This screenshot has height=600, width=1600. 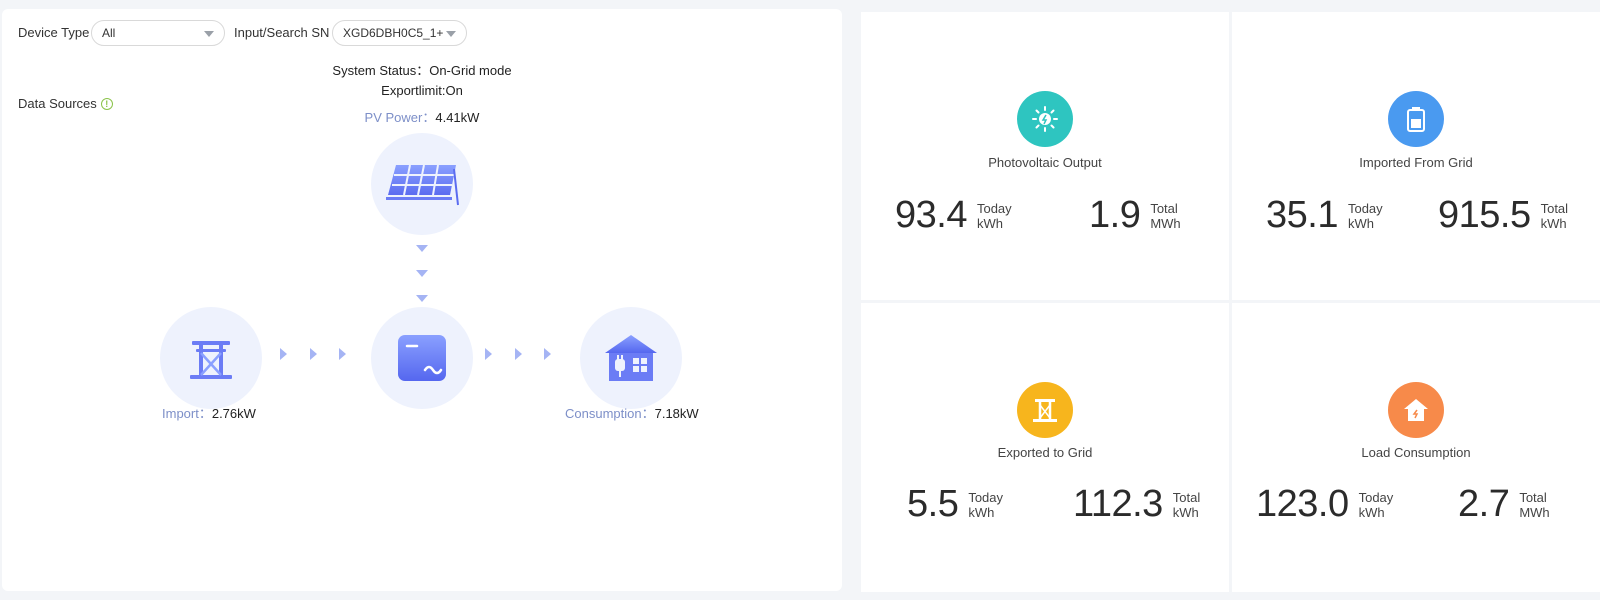 What do you see at coordinates (233, 413) in the screenshot?
I see `import-value: 2.76kW` at bounding box center [233, 413].